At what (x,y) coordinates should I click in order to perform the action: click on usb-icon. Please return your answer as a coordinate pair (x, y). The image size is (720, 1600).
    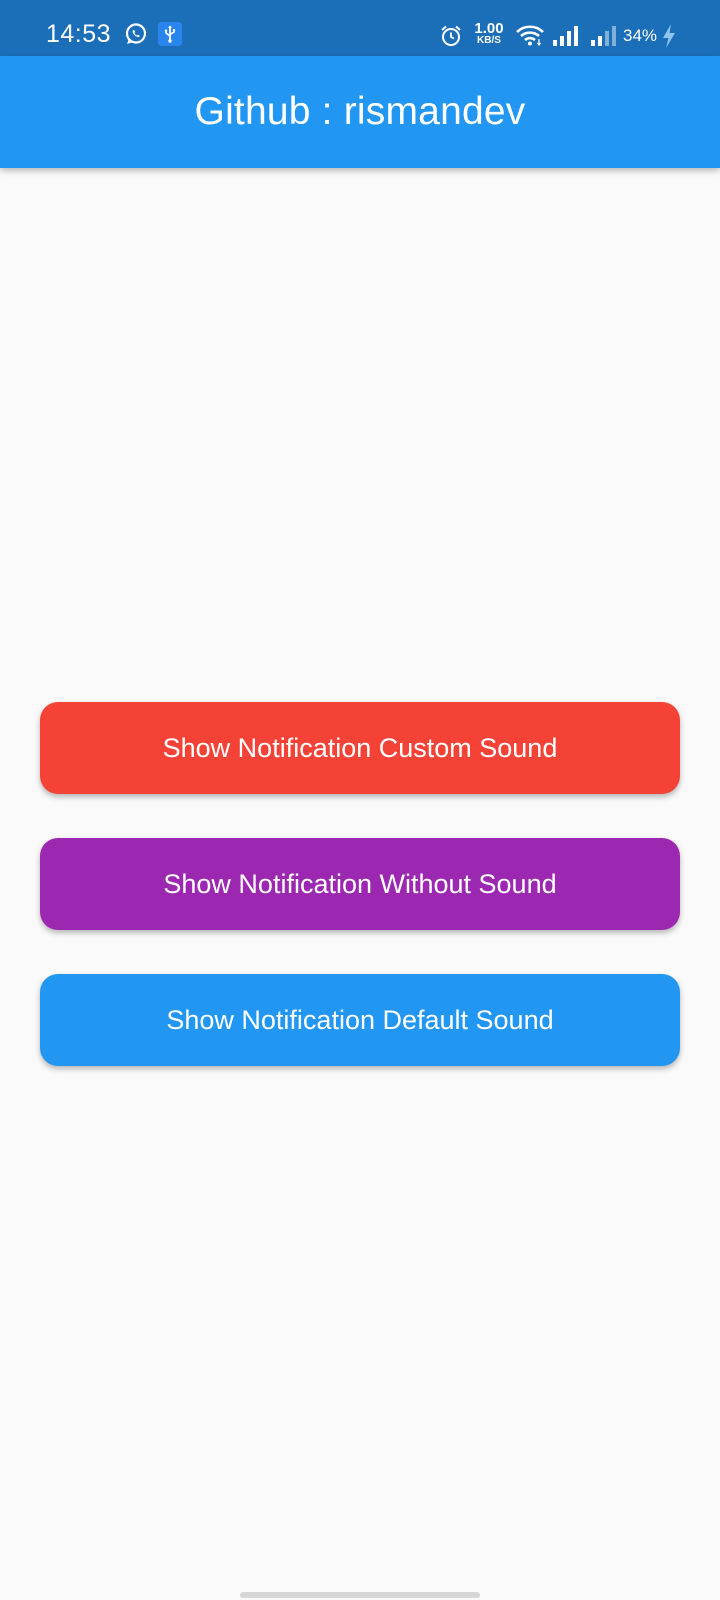
    Looking at the image, I should click on (170, 36).